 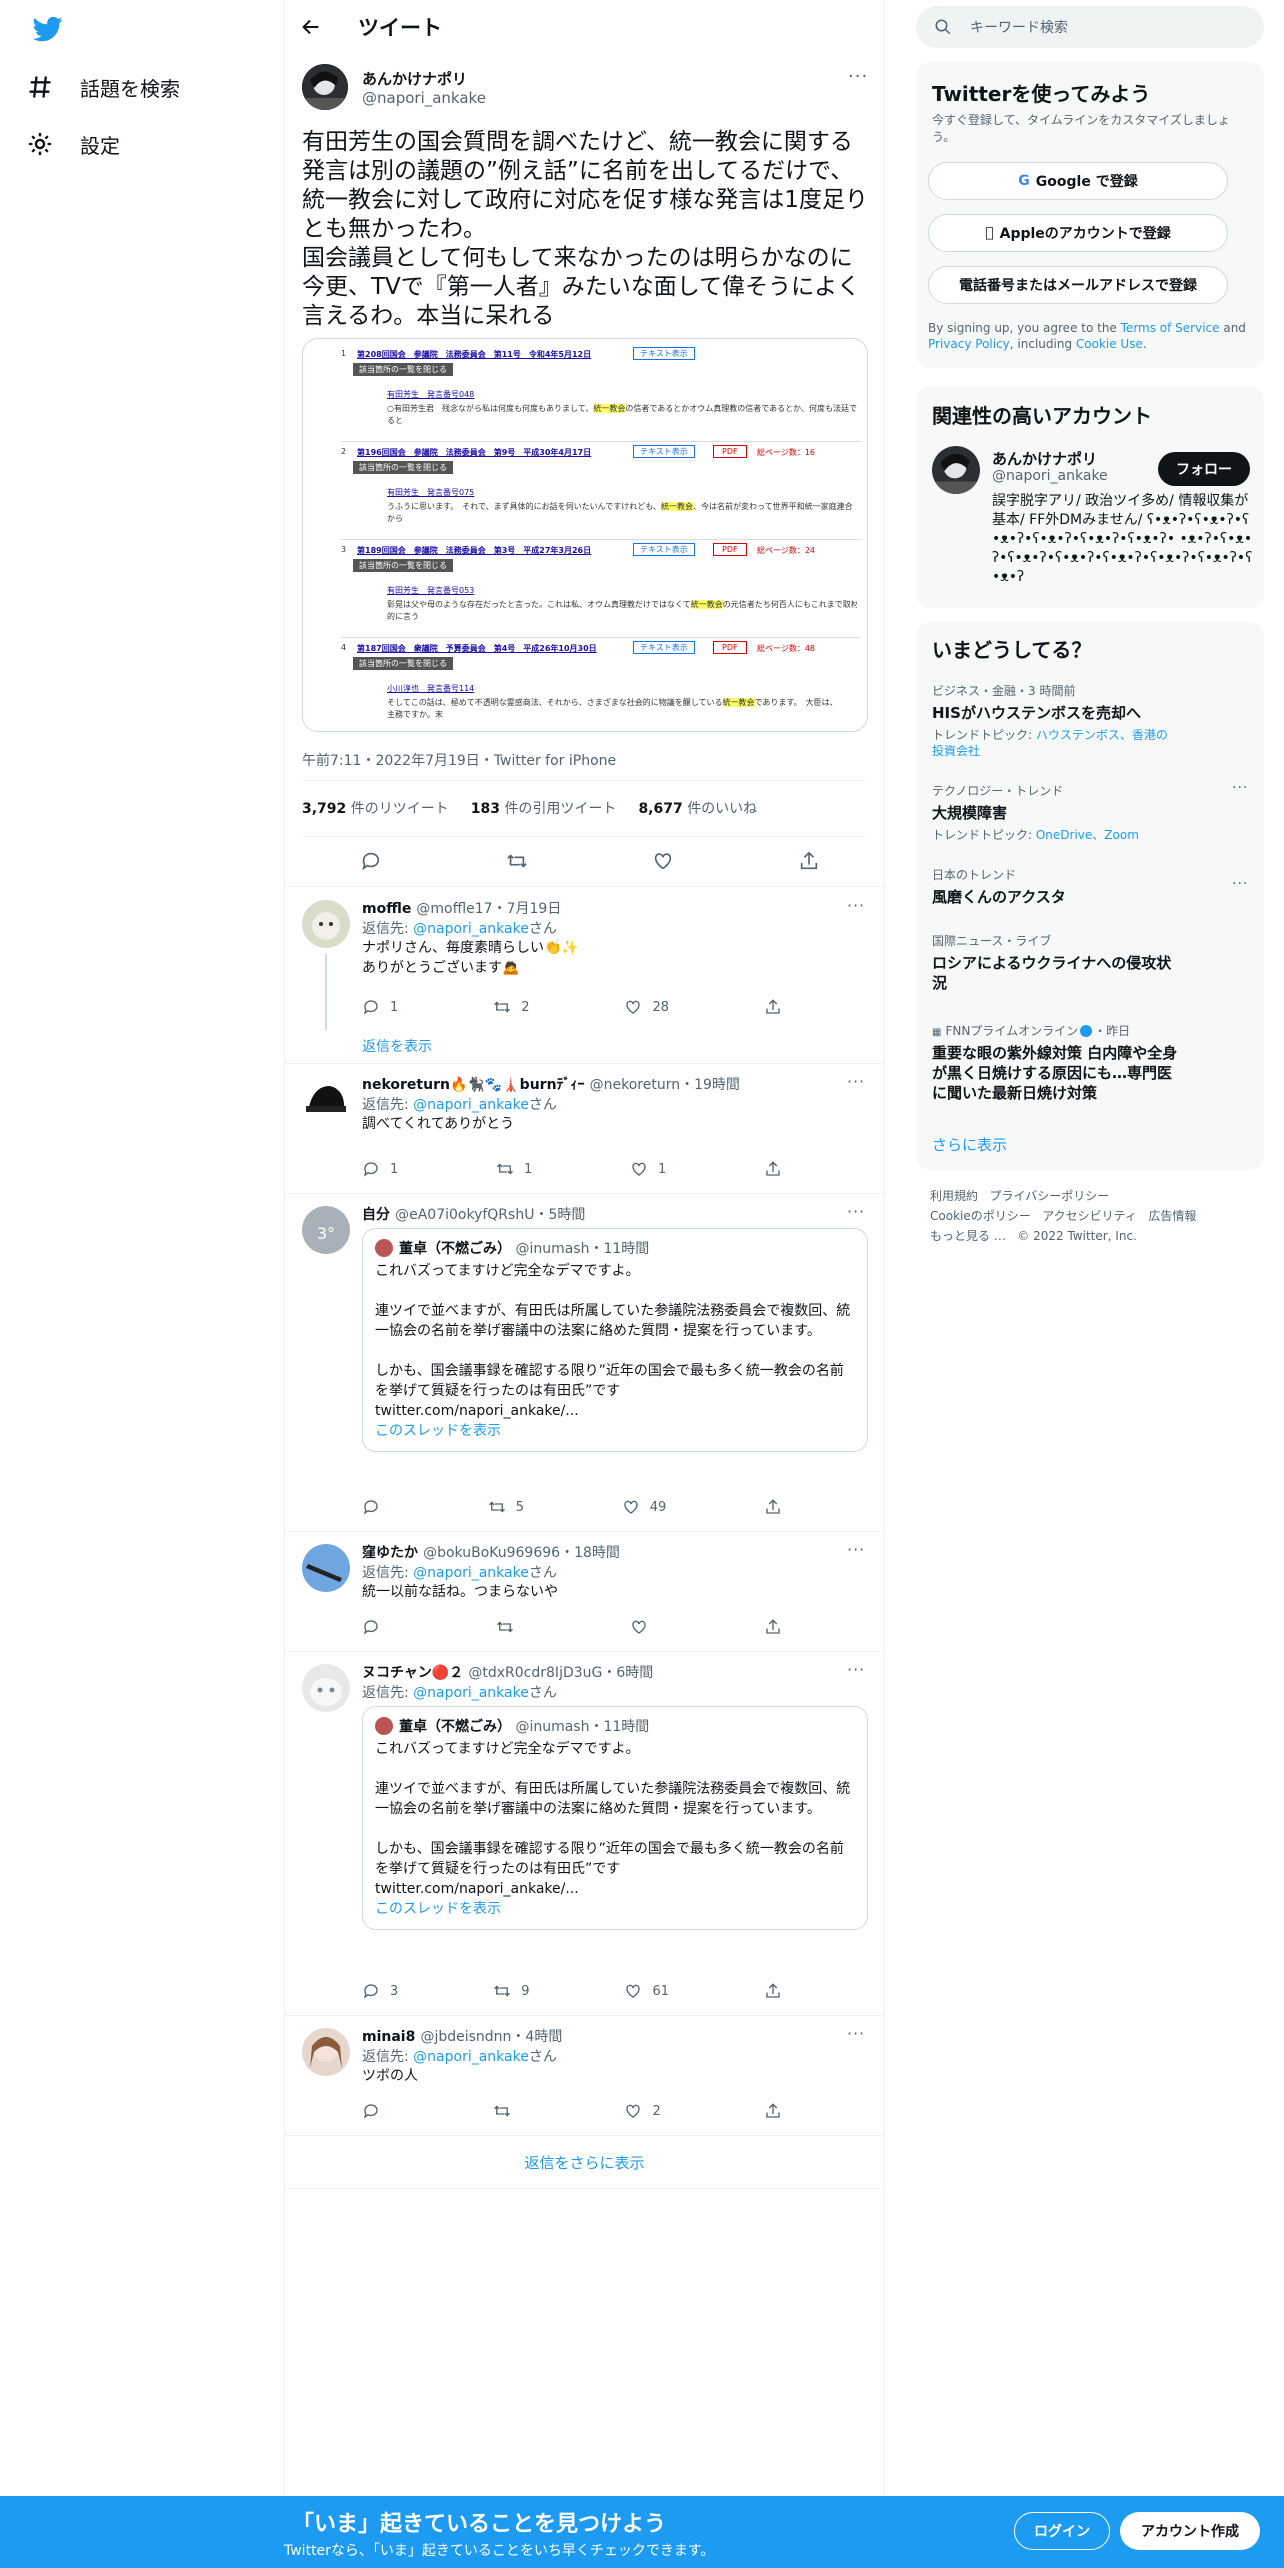 What do you see at coordinates (380, 1991) in the screenshot?
I see `reply-button: 3` at bounding box center [380, 1991].